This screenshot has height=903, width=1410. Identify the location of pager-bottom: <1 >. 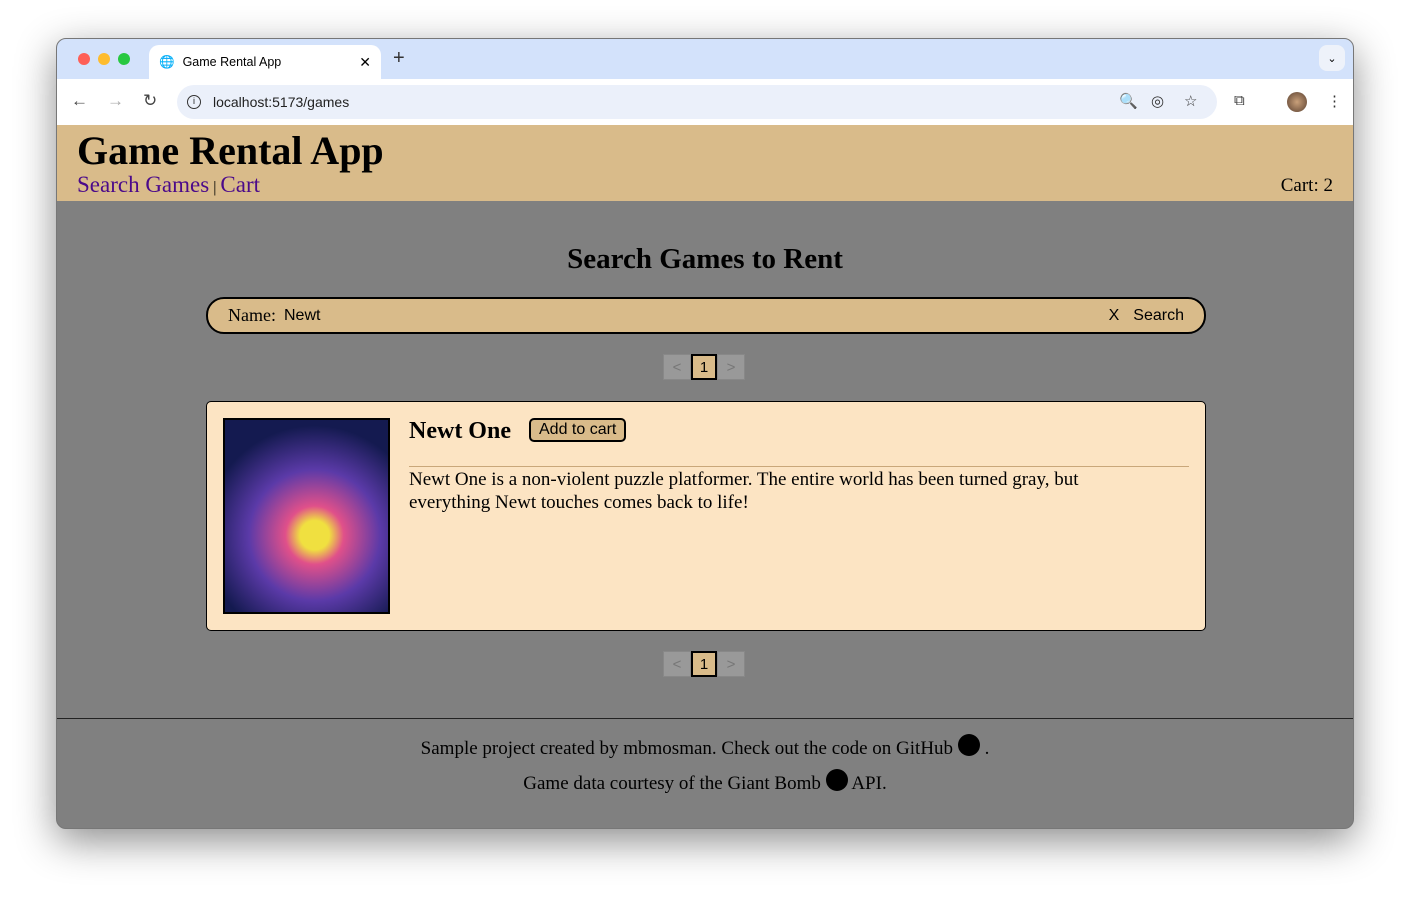
(704, 664).